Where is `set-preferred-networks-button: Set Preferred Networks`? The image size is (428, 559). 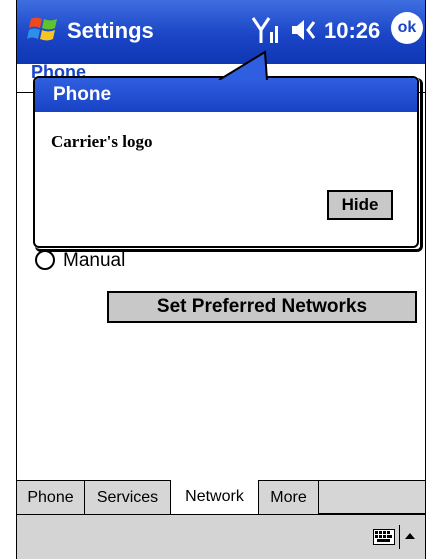
set-preferred-networks-button: Set Preferred Networks is located at coordinates (262, 307).